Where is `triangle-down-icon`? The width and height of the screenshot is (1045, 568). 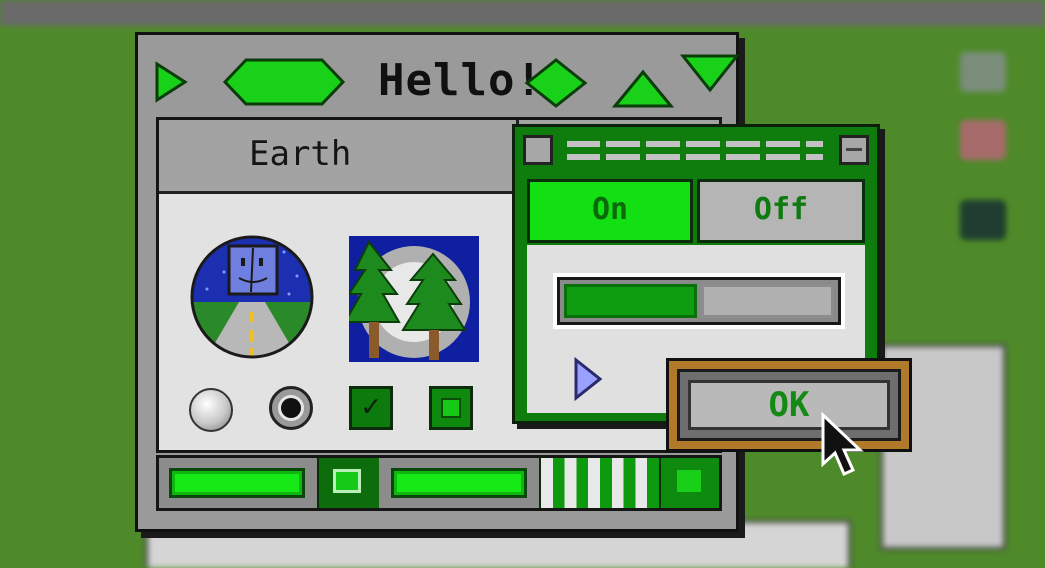 triangle-down-icon is located at coordinates (710, 73).